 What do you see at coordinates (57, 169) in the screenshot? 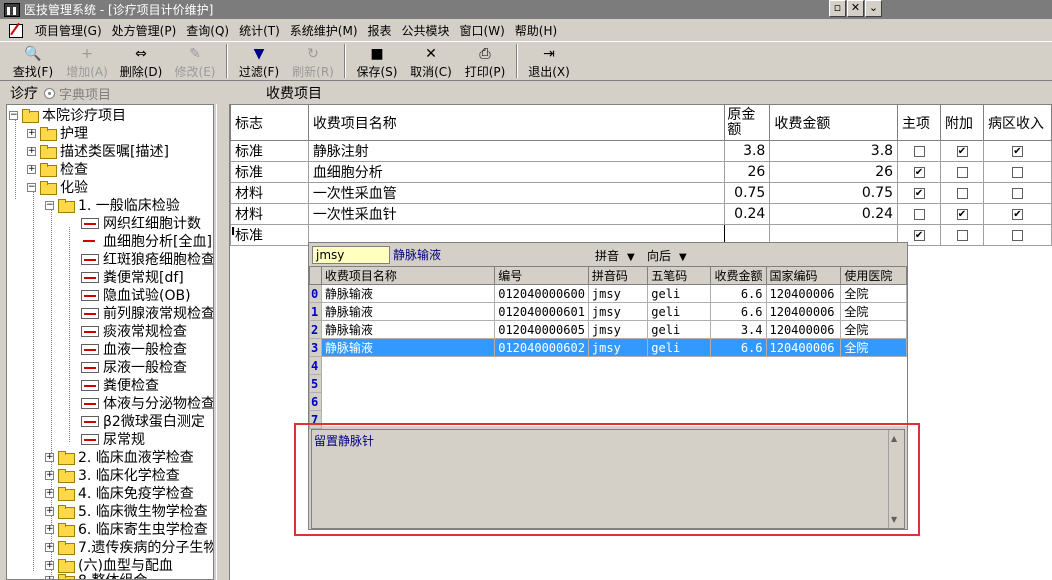
I see `tree-node: + 检查` at bounding box center [57, 169].